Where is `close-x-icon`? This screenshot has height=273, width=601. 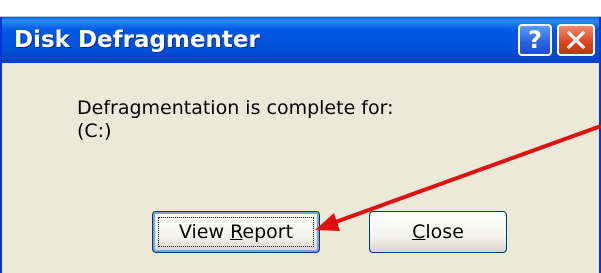 close-x-icon is located at coordinates (576, 40).